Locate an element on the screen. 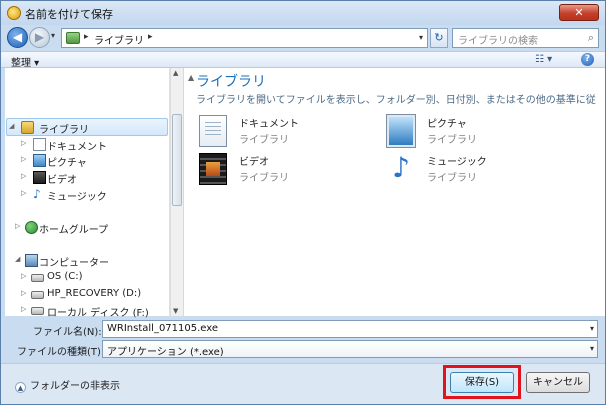 The width and height of the screenshot is (606, 405). collapse-icon: ▲ is located at coordinates (191, 77).